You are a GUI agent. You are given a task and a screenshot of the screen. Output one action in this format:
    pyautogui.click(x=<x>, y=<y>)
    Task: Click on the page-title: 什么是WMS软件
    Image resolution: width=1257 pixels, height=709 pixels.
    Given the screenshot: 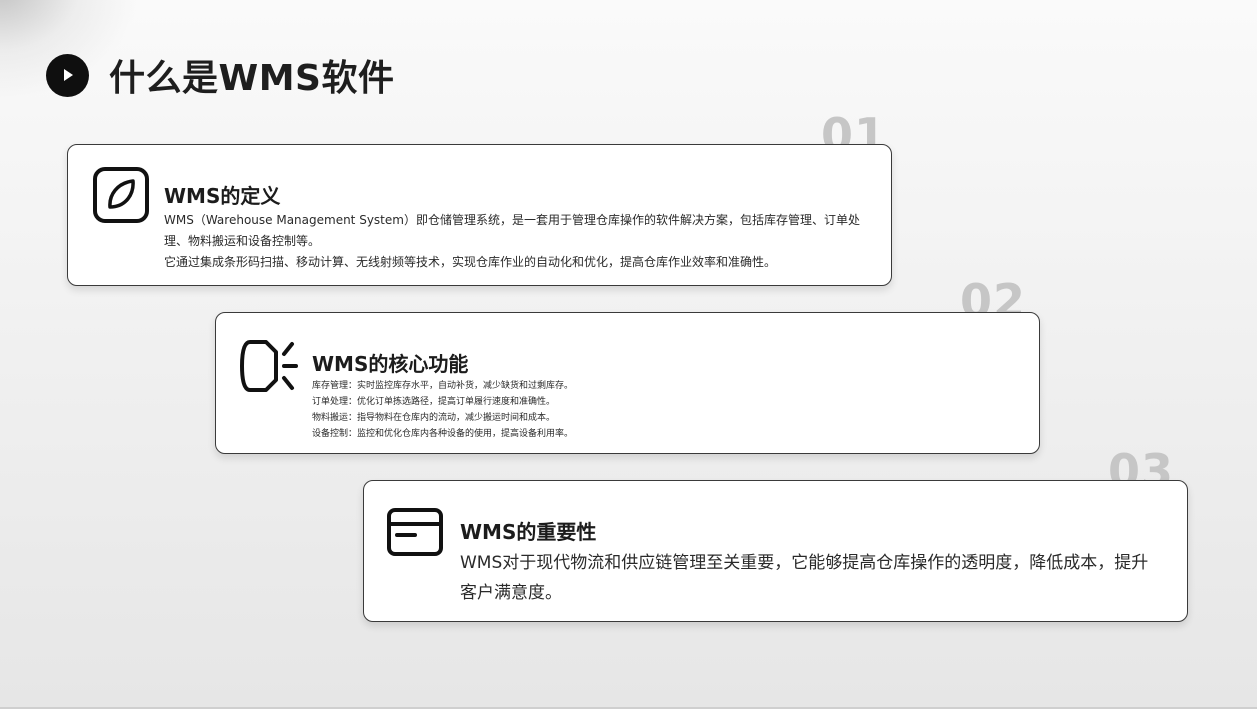 What is the action you would take?
    pyautogui.click(x=252, y=78)
    